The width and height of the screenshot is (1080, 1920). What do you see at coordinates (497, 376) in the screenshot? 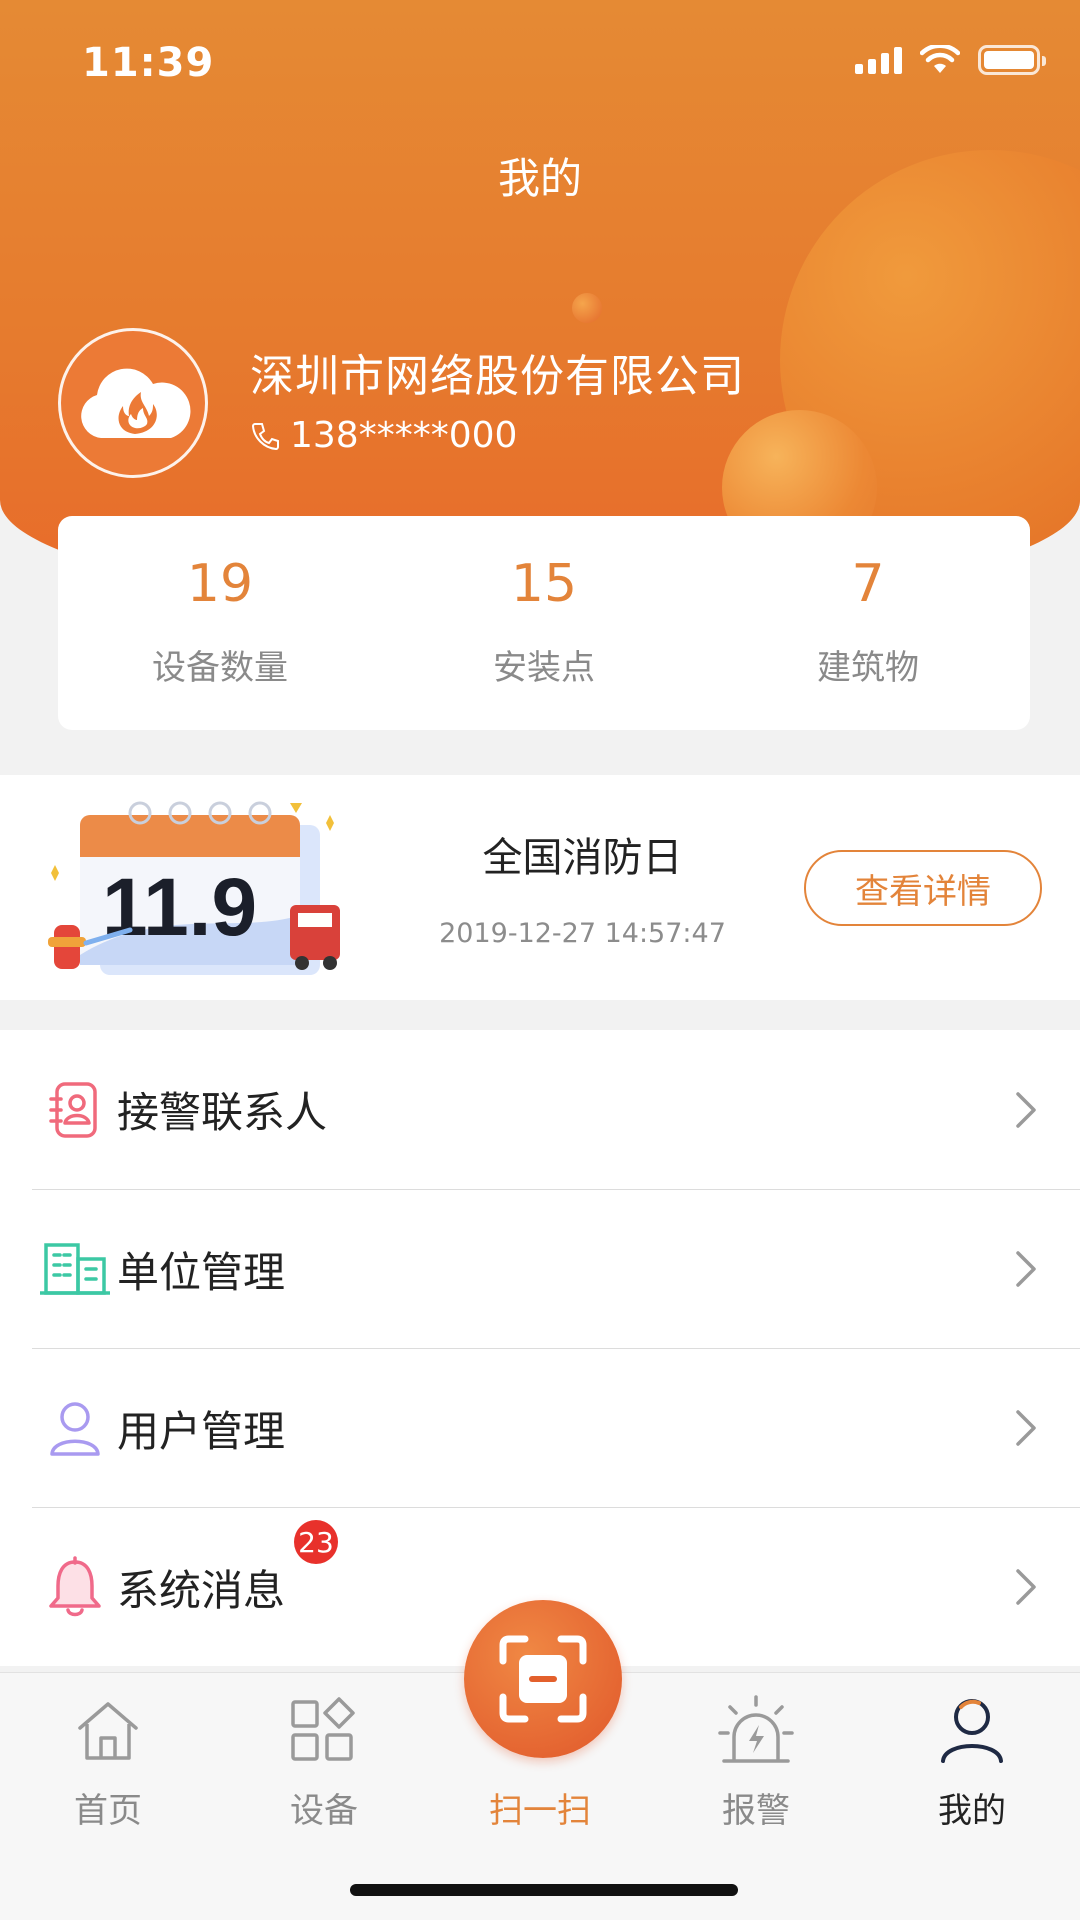
I see `company-name: 深圳市网络股份有限公司` at bounding box center [497, 376].